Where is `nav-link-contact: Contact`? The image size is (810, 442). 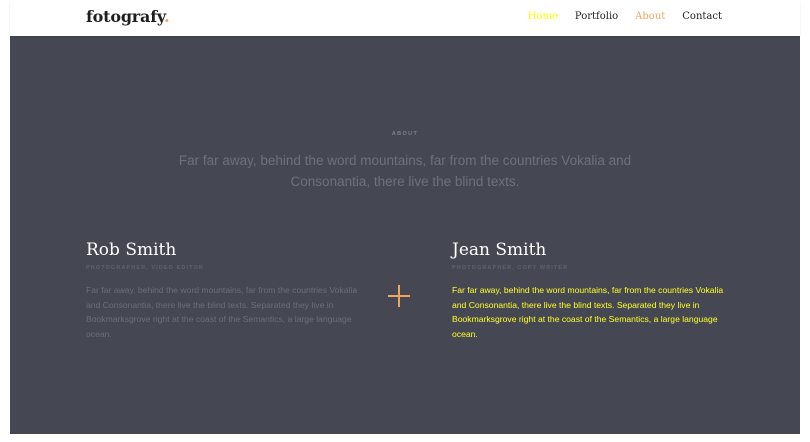
nav-link-contact: Contact is located at coordinates (702, 16).